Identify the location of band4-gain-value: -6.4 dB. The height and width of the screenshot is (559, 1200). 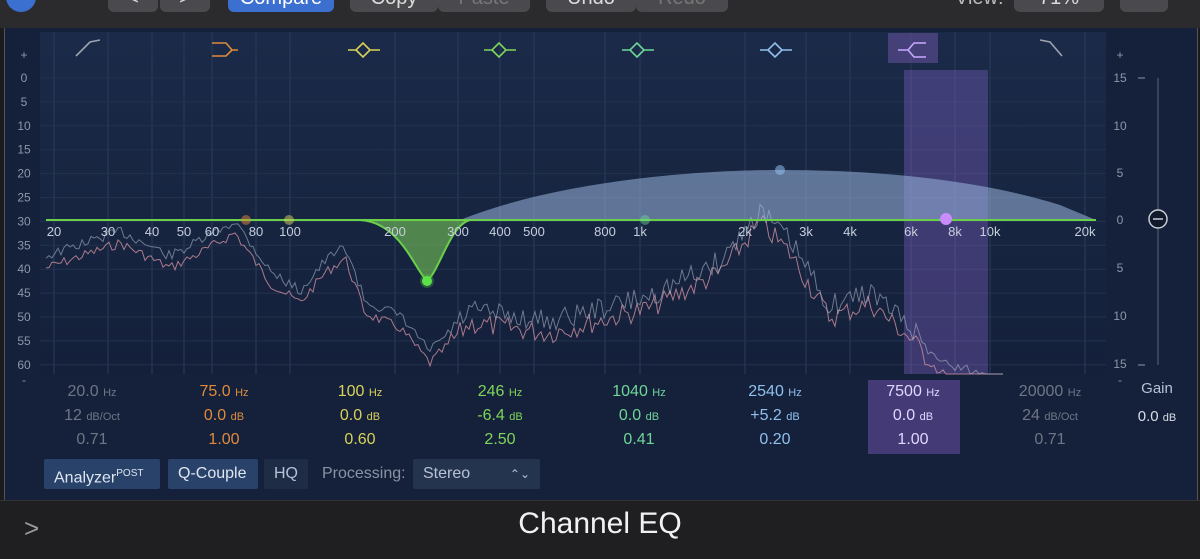
(500, 416).